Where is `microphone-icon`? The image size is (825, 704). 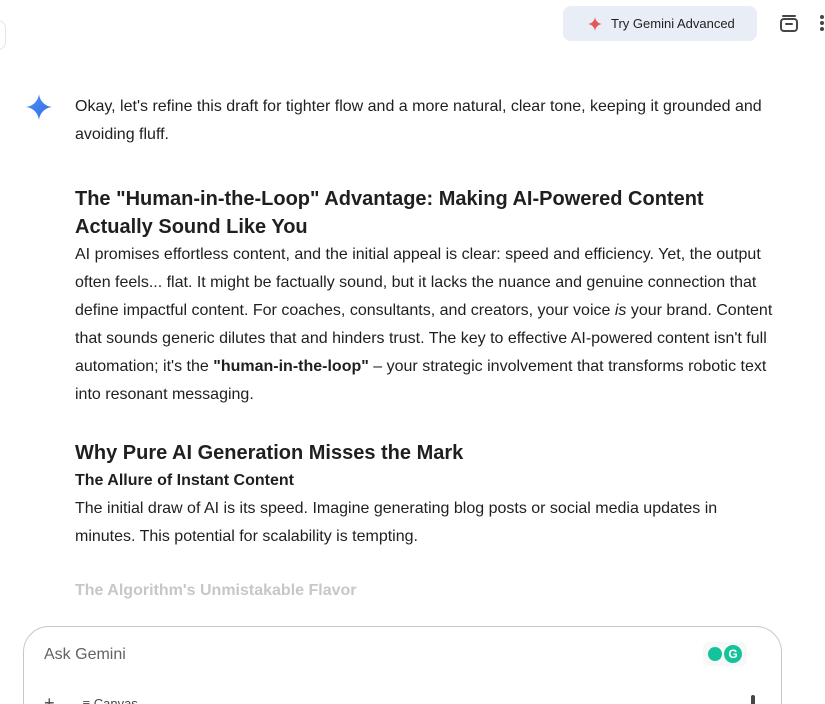 microphone-icon is located at coordinates (753, 699).